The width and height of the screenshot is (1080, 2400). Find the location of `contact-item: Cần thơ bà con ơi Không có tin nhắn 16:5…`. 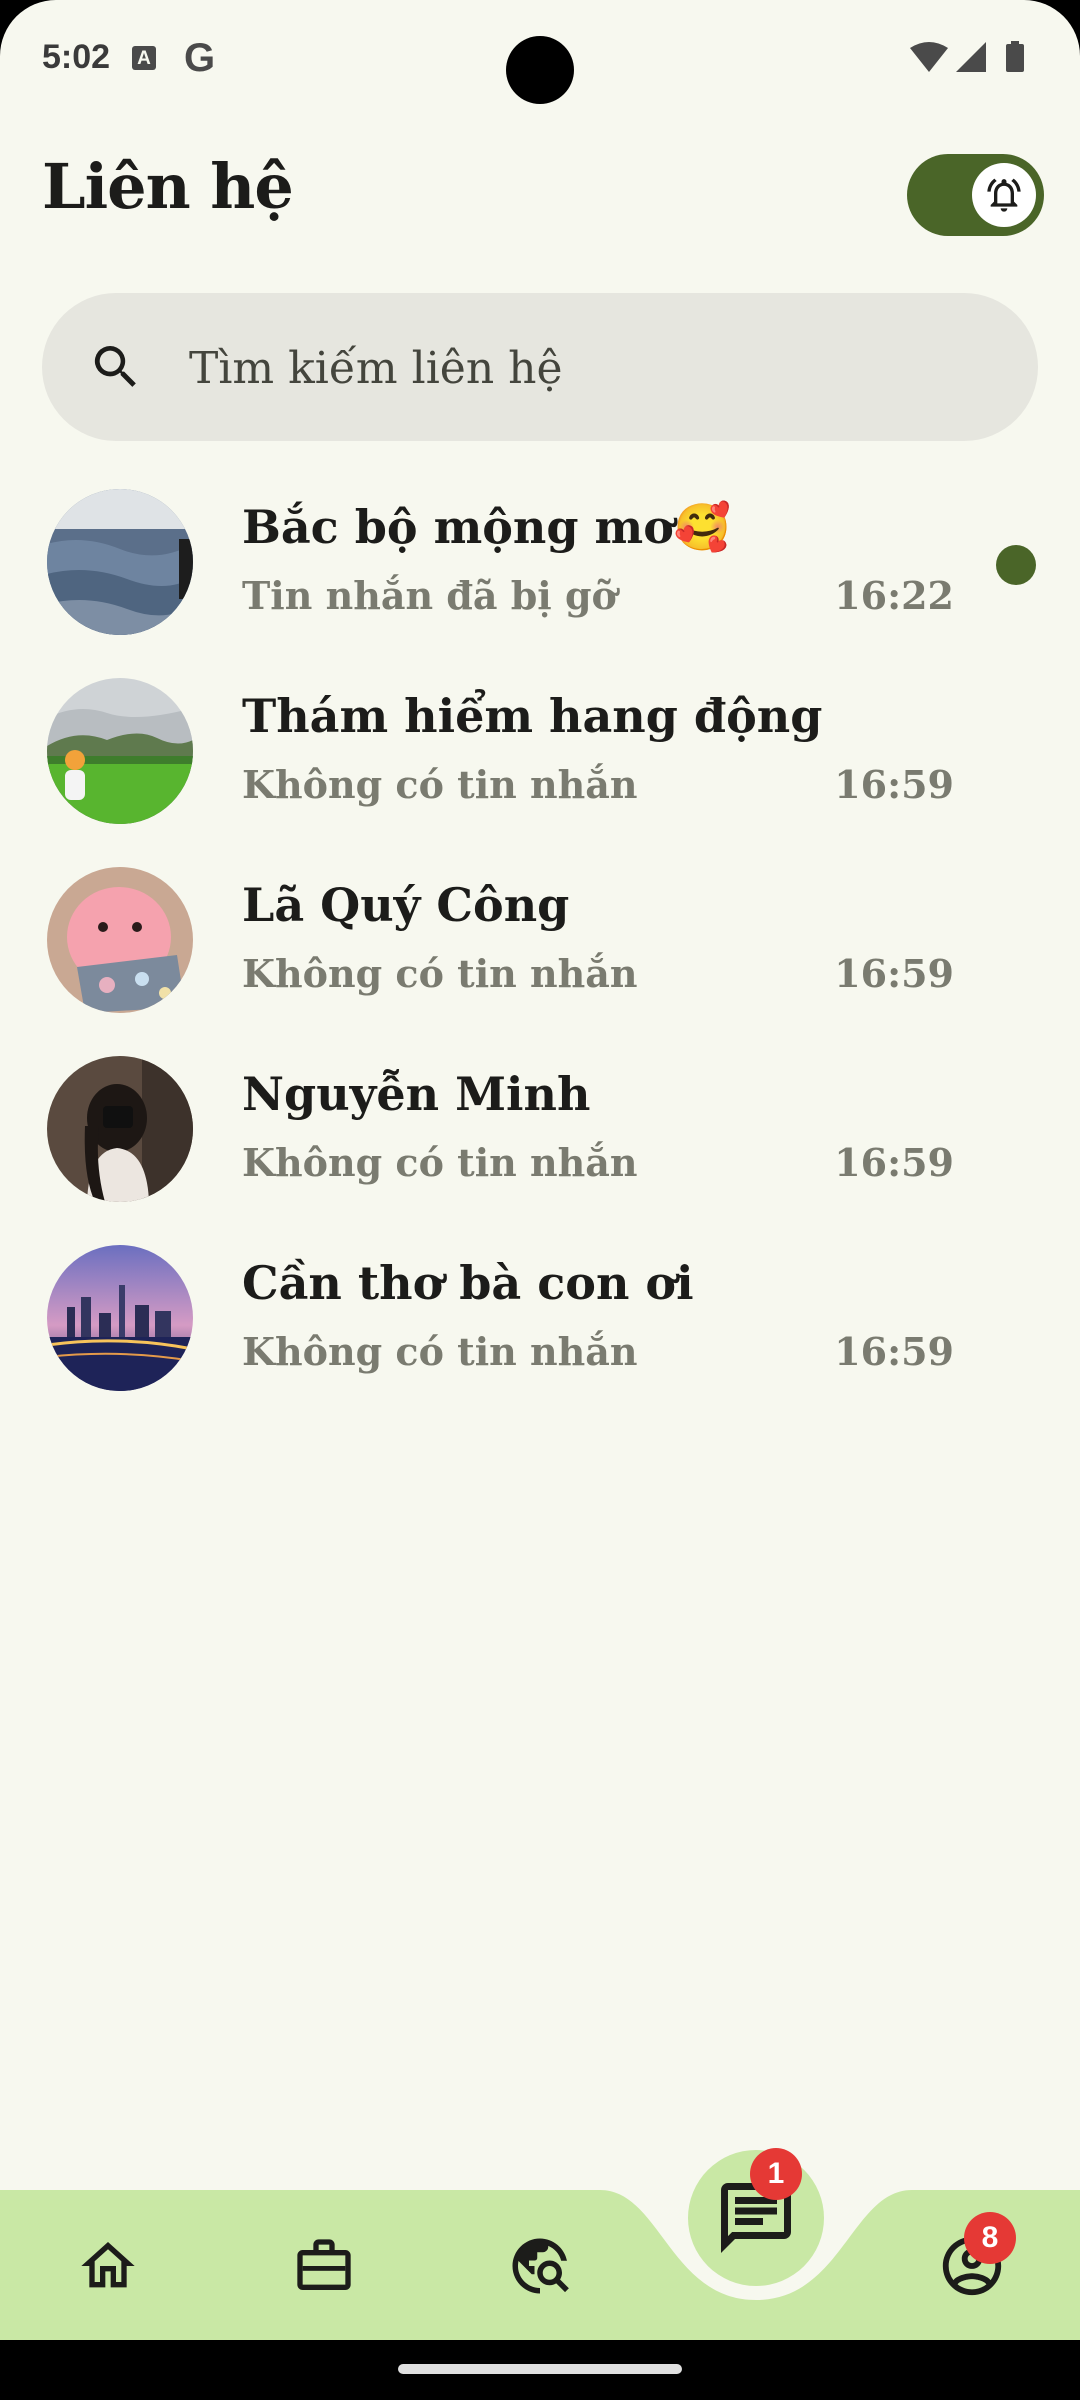

contact-item: Cần thơ bà con ơi Không có tin nhắn 16:5… is located at coordinates (540, 1320).